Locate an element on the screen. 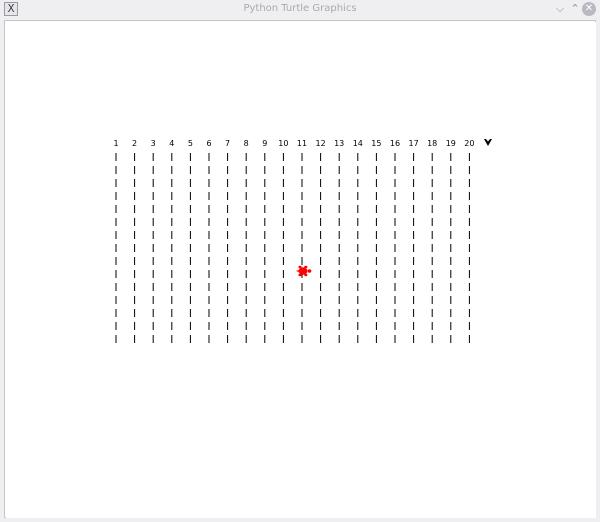 This screenshot has width=600, height=522. column-label-13: 13 is located at coordinates (339, 143).